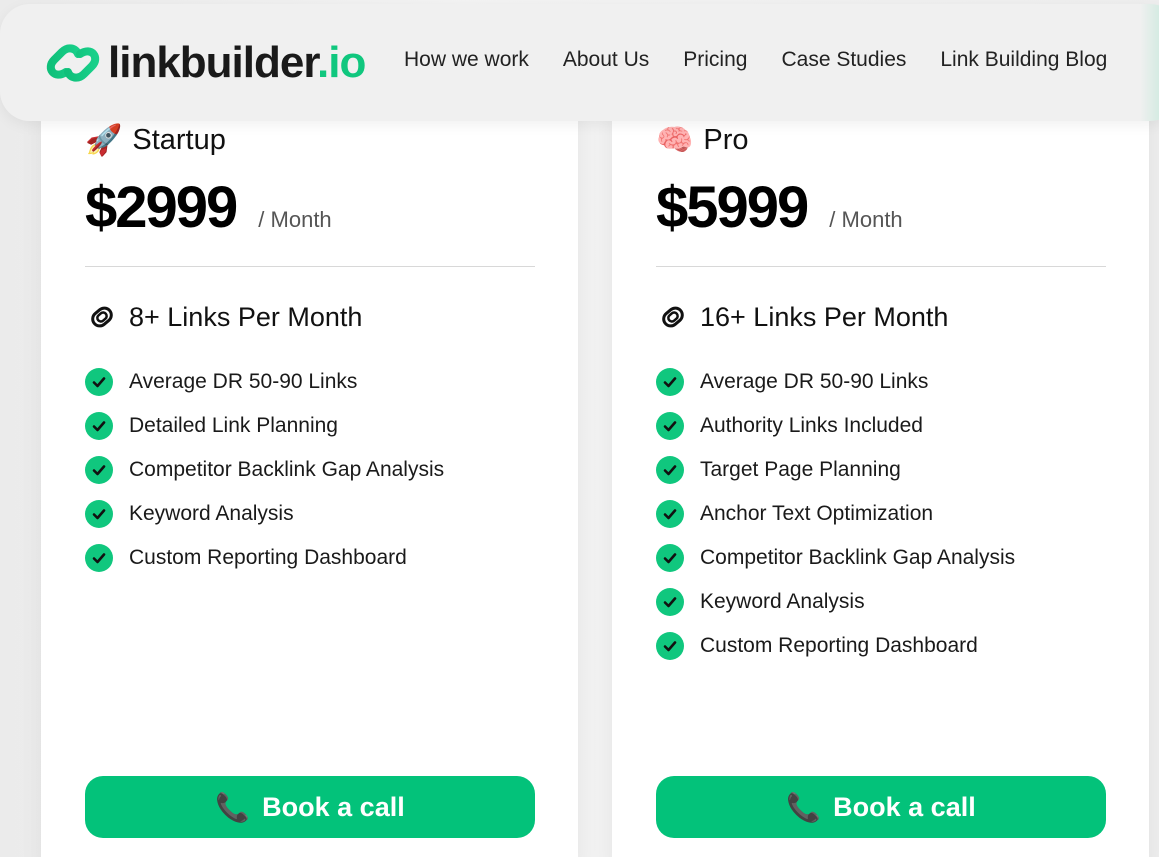 This screenshot has width=1159, height=857. Describe the element at coordinates (104, 140) in the screenshot. I see `rocket-icon: 🚀` at that location.